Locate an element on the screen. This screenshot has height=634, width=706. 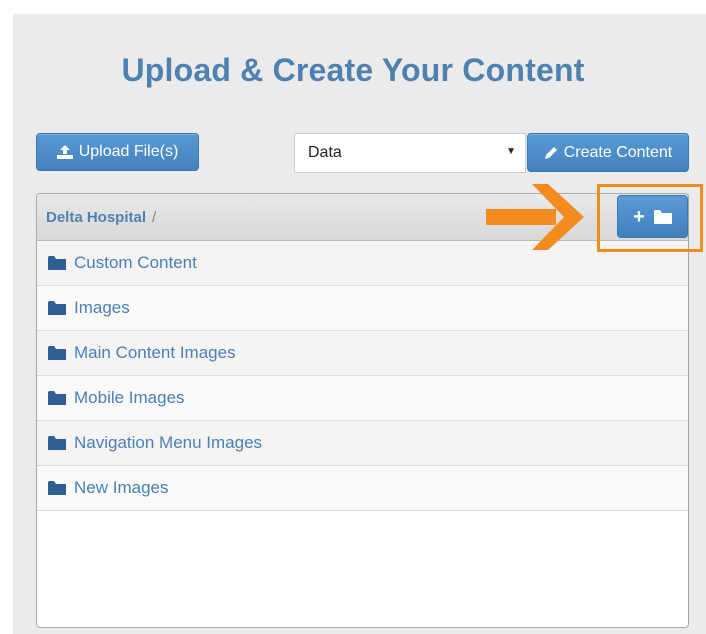
content-type-select: Data ▼ is located at coordinates (410, 153).